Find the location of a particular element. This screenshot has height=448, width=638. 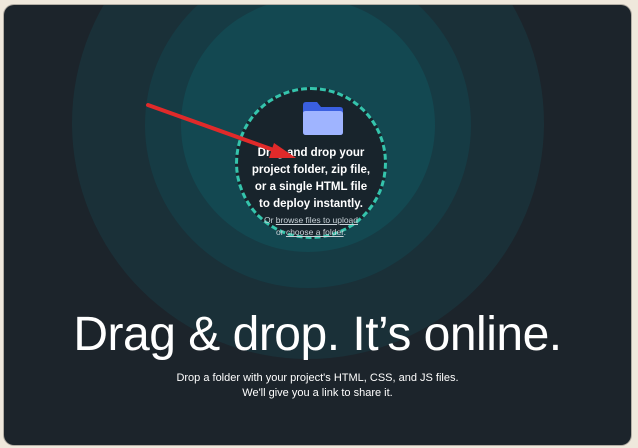

drop-instructions-line: to deploy instantly. is located at coordinates (311, 204).